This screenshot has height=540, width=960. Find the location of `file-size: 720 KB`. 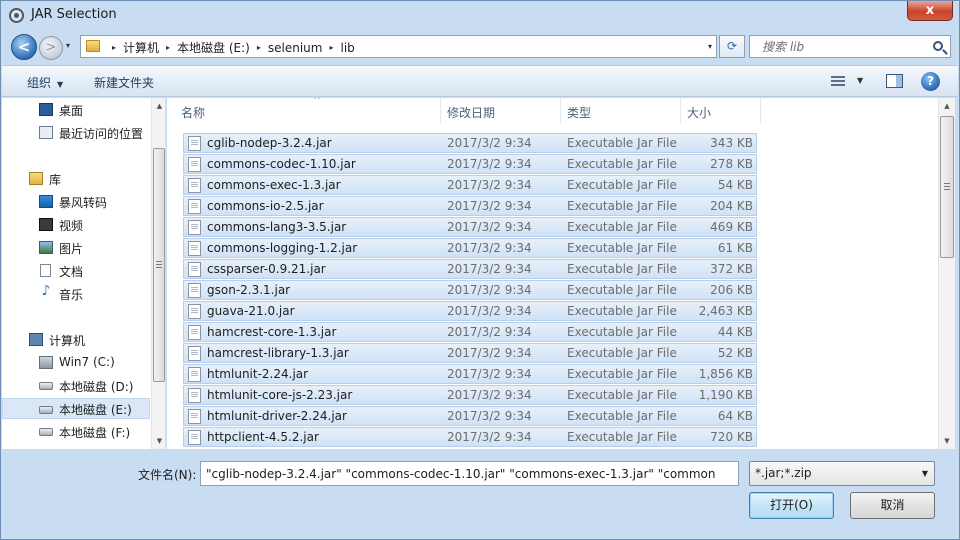

file-size: 720 KB is located at coordinates (731, 437).